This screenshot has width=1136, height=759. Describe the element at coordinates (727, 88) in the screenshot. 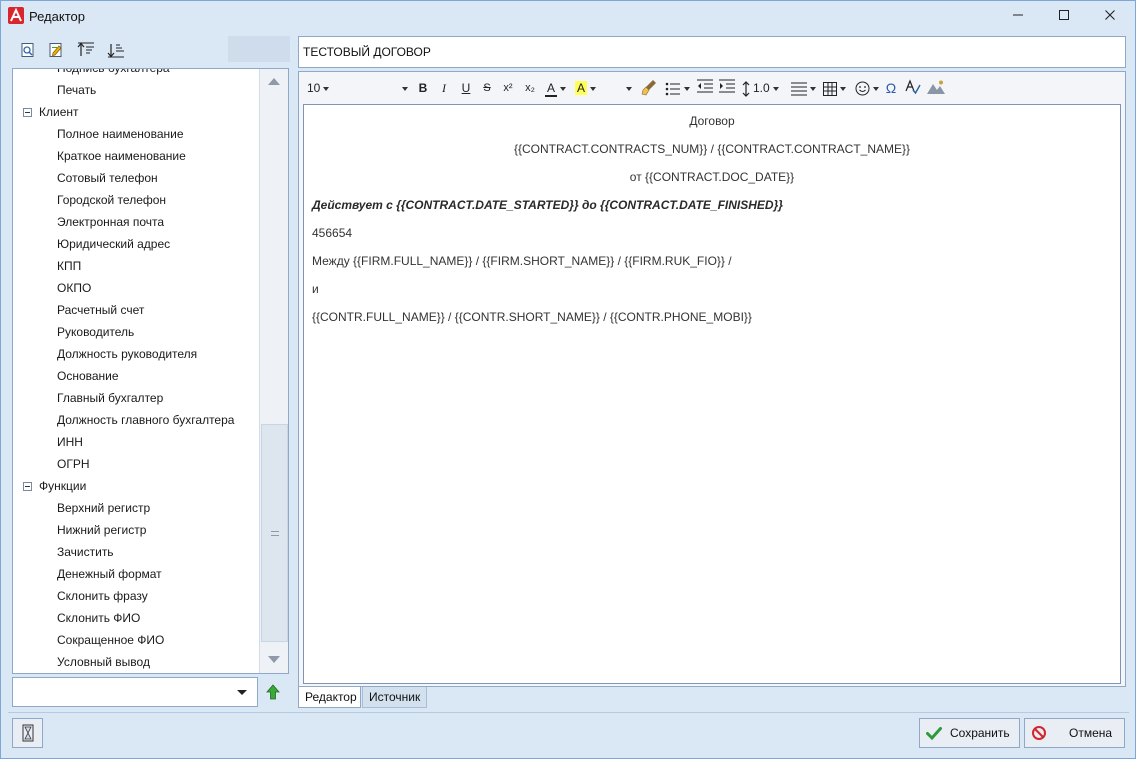

I see `indent-icon` at that location.